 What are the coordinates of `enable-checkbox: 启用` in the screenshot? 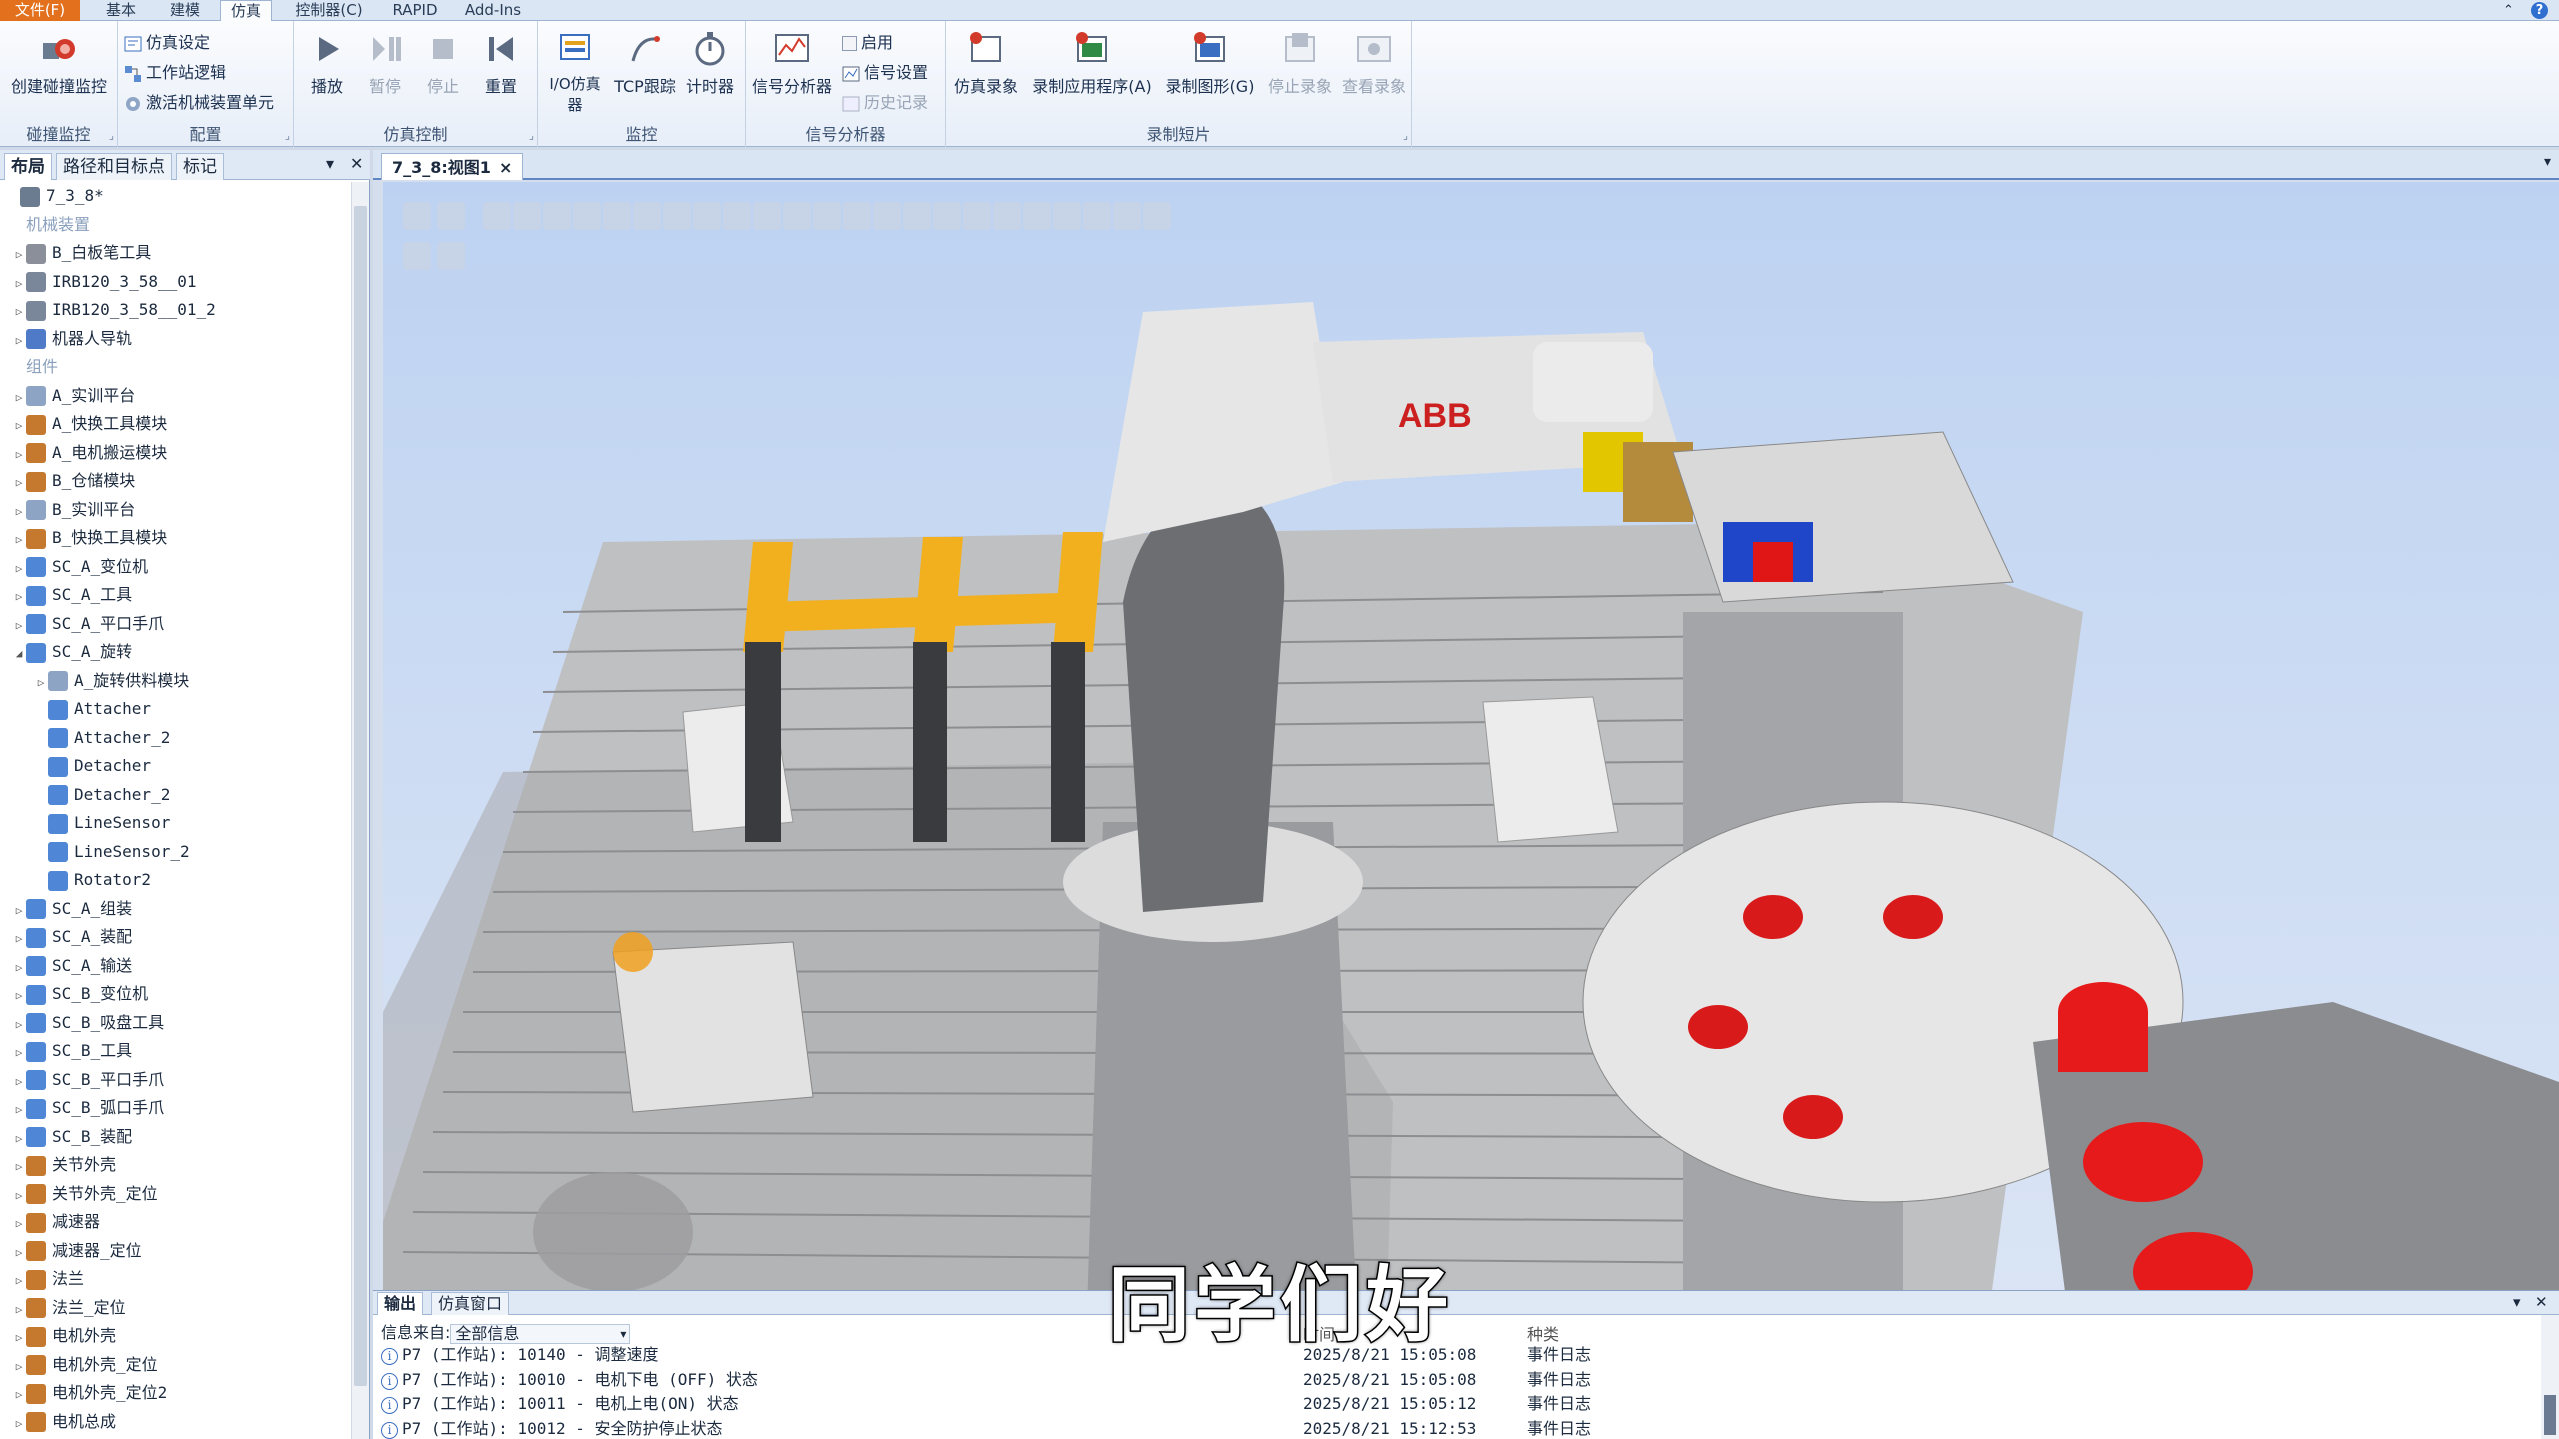 It's located at (867, 43).